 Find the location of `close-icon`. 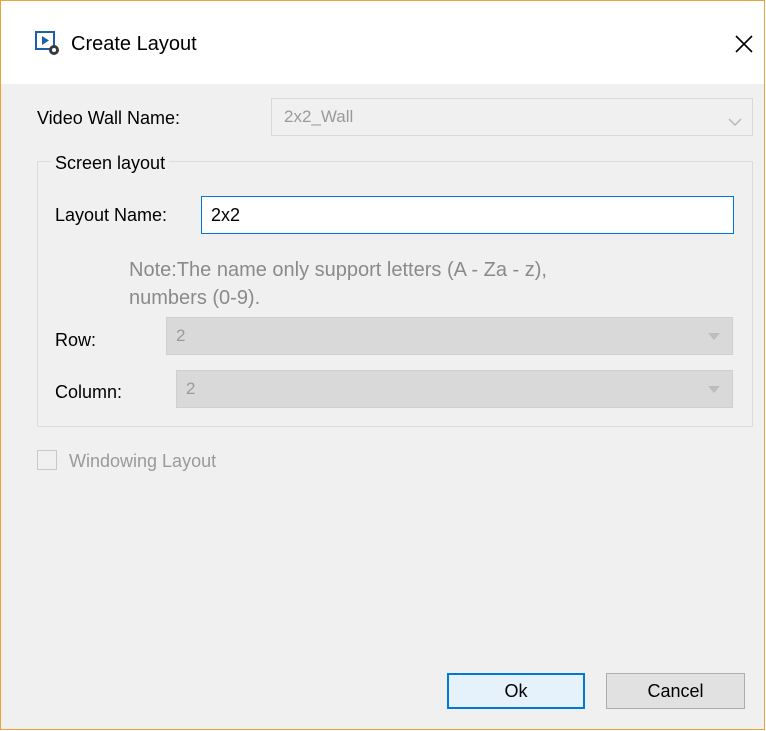

close-icon is located at coordinates (743, 44).